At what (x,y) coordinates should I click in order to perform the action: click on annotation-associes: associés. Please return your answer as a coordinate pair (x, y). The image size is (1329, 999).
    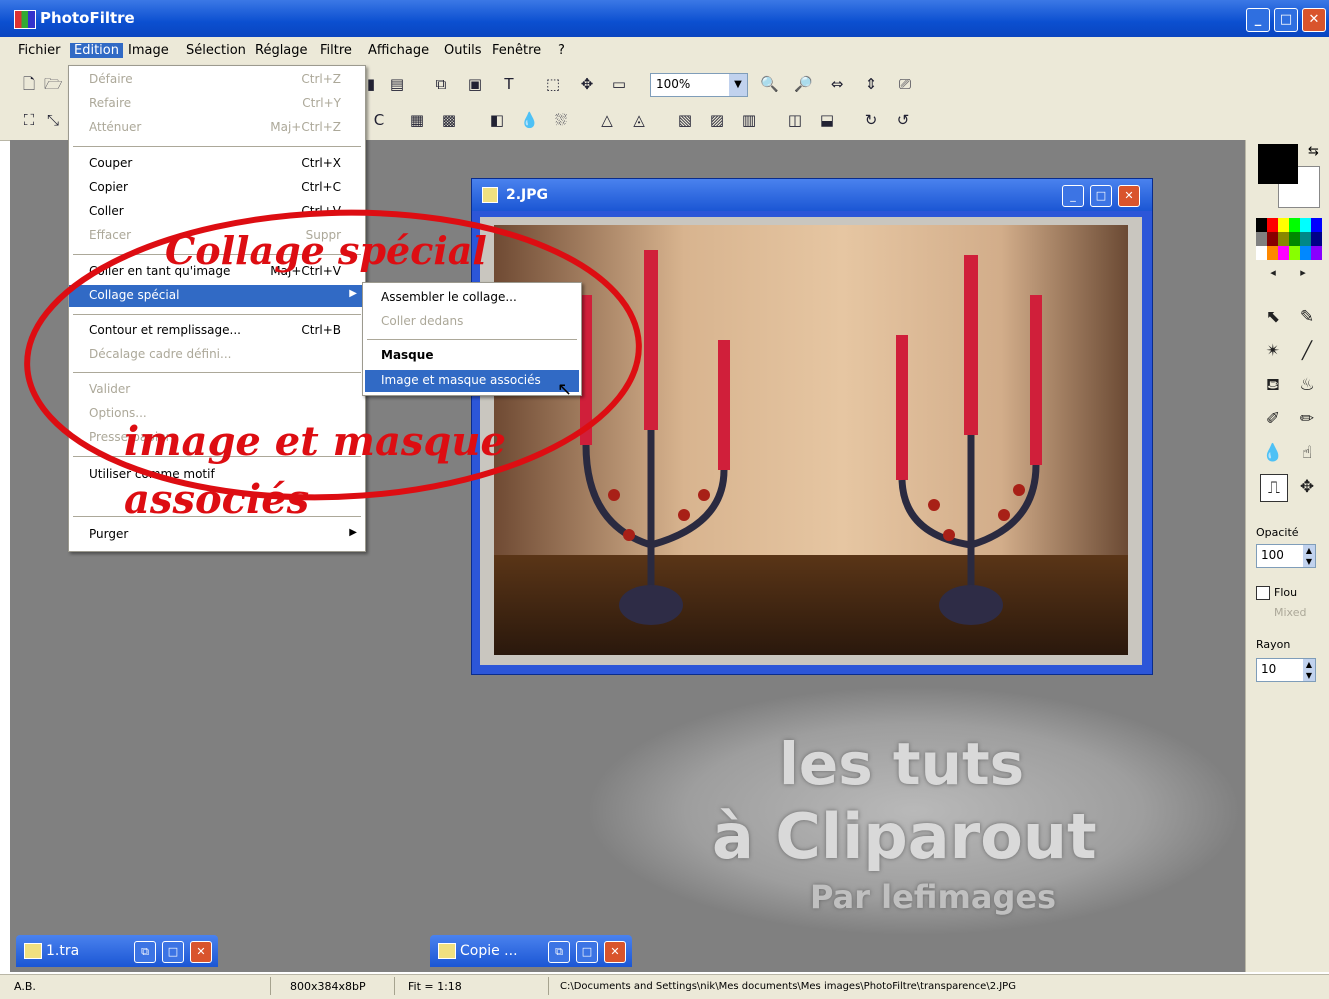
    Looking at the image, I should click on (217, 499).